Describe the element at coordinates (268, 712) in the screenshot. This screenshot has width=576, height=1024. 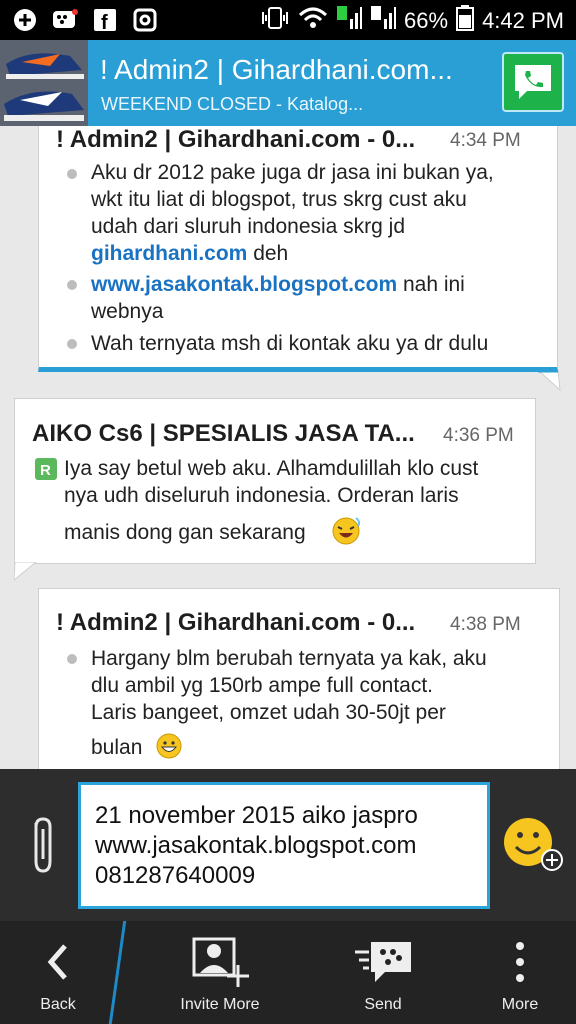
I see `message-line: Laris bangeet, omzet udah 30-50jt per` at that location.